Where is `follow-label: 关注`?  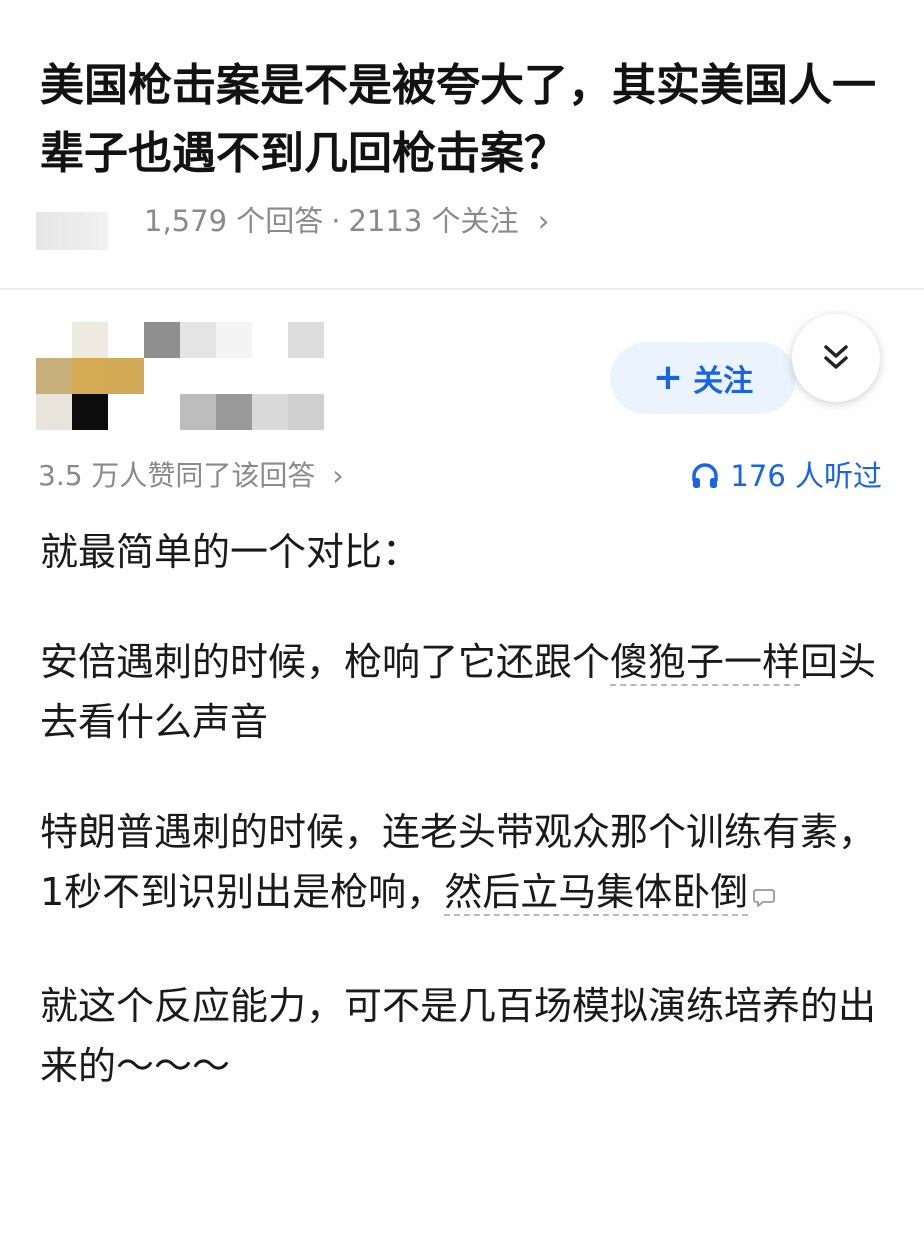 follow-label: 关注 is located at coordinates (723, 381).